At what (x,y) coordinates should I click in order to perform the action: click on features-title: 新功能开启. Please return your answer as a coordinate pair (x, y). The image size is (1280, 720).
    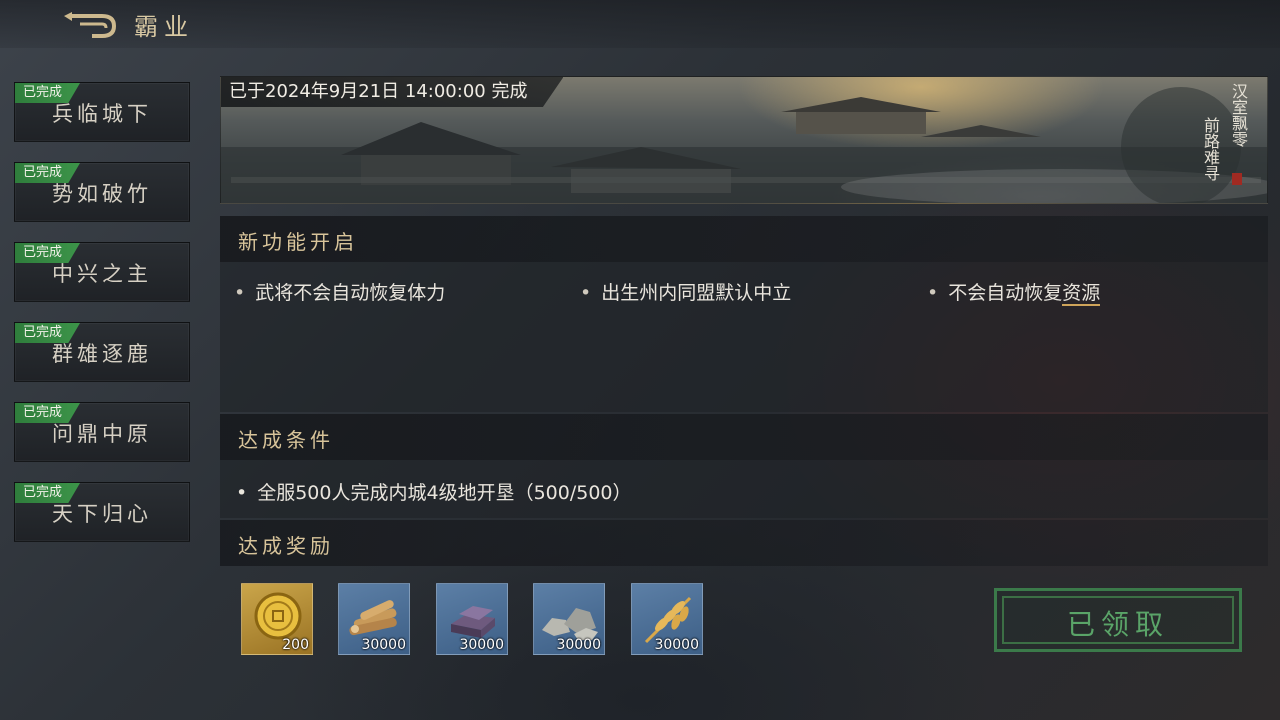
    Looking at the image, I should click on (298, 242).